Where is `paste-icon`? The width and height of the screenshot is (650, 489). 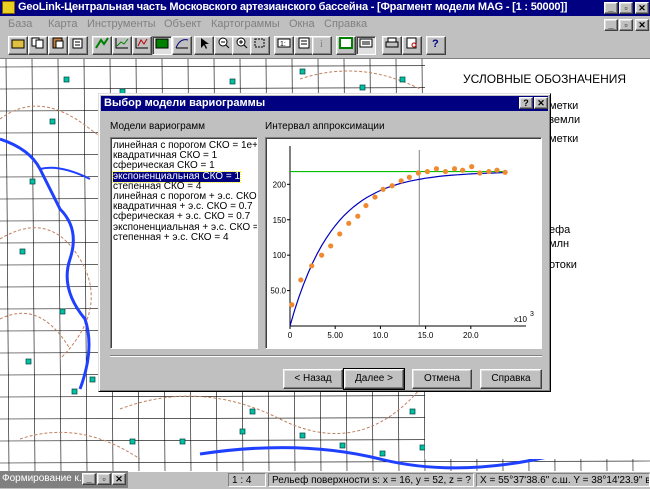 paste-icon is located at coordinates (58, 45).